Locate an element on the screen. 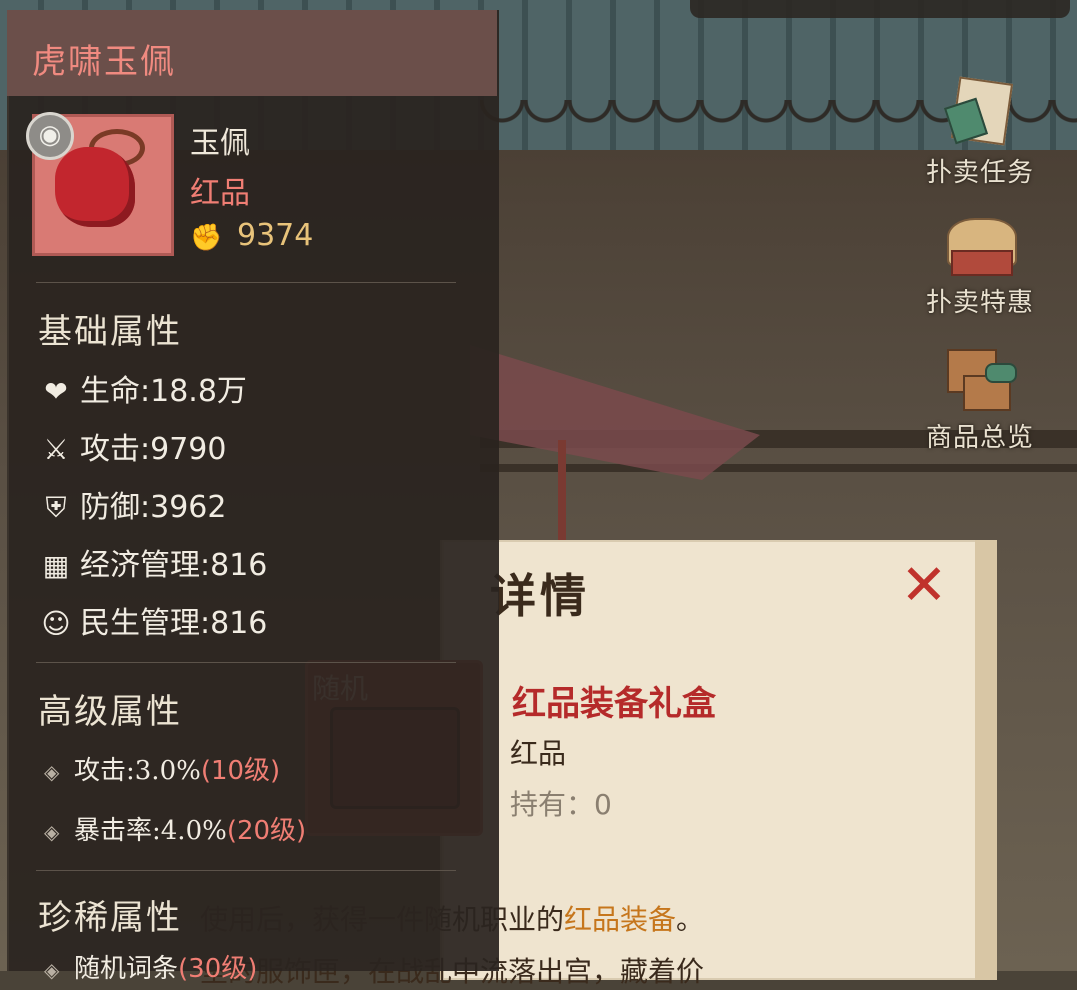 The height and width of the screenshot is (990, 1077). rare-attributes-title: 珍稀属性 is located at coordinates (110, 918).